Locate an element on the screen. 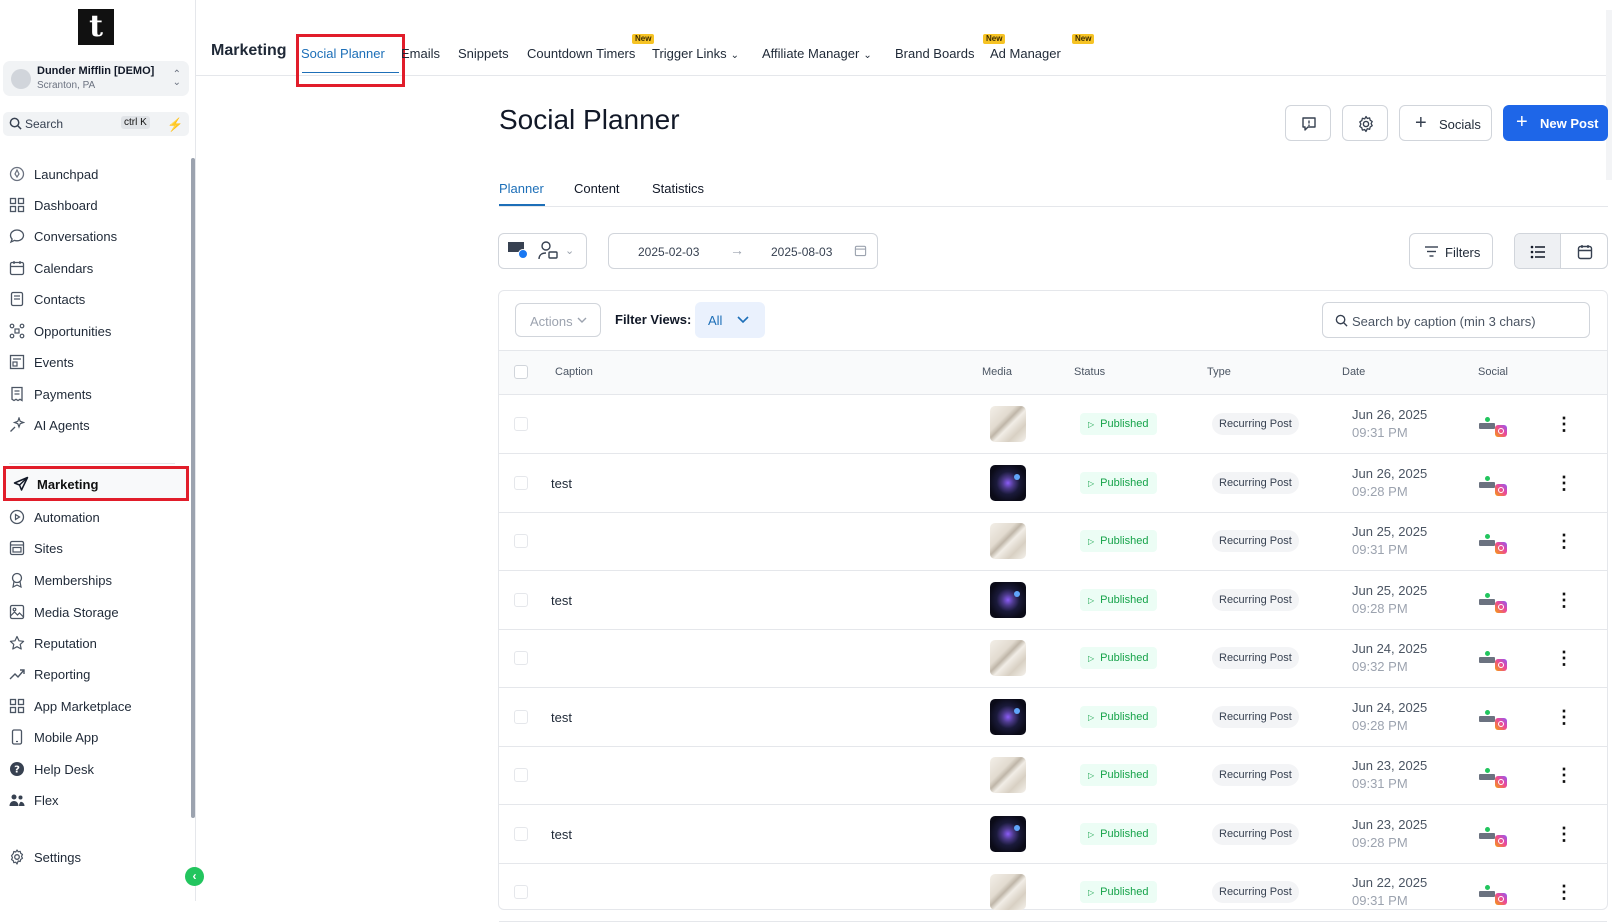 The height and width of the screenshot is (922, 1612). sidebar-item-marketing: Marketing is located at coordinates (96, 483).